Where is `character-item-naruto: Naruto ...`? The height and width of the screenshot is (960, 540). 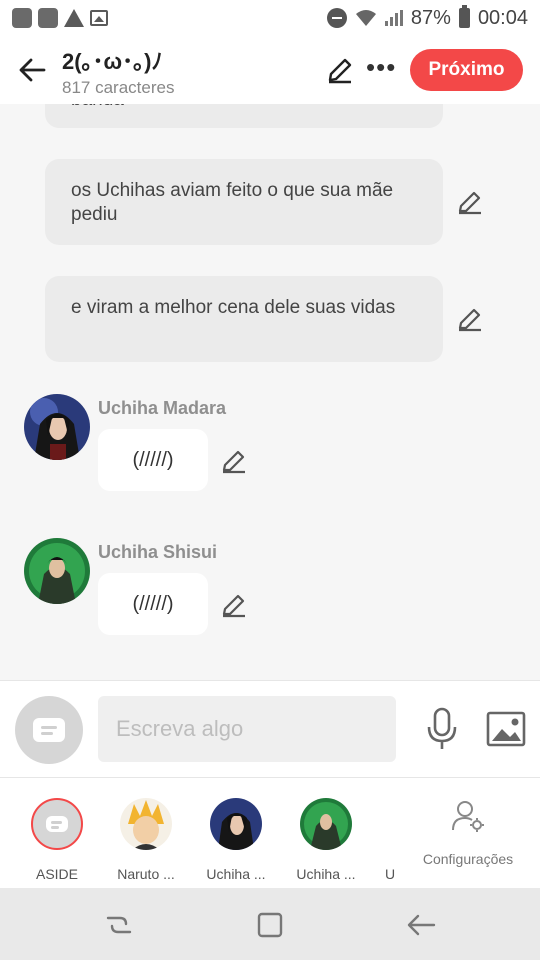 character-item-naruto: Naruto ... is located at coordinates (146, 840).